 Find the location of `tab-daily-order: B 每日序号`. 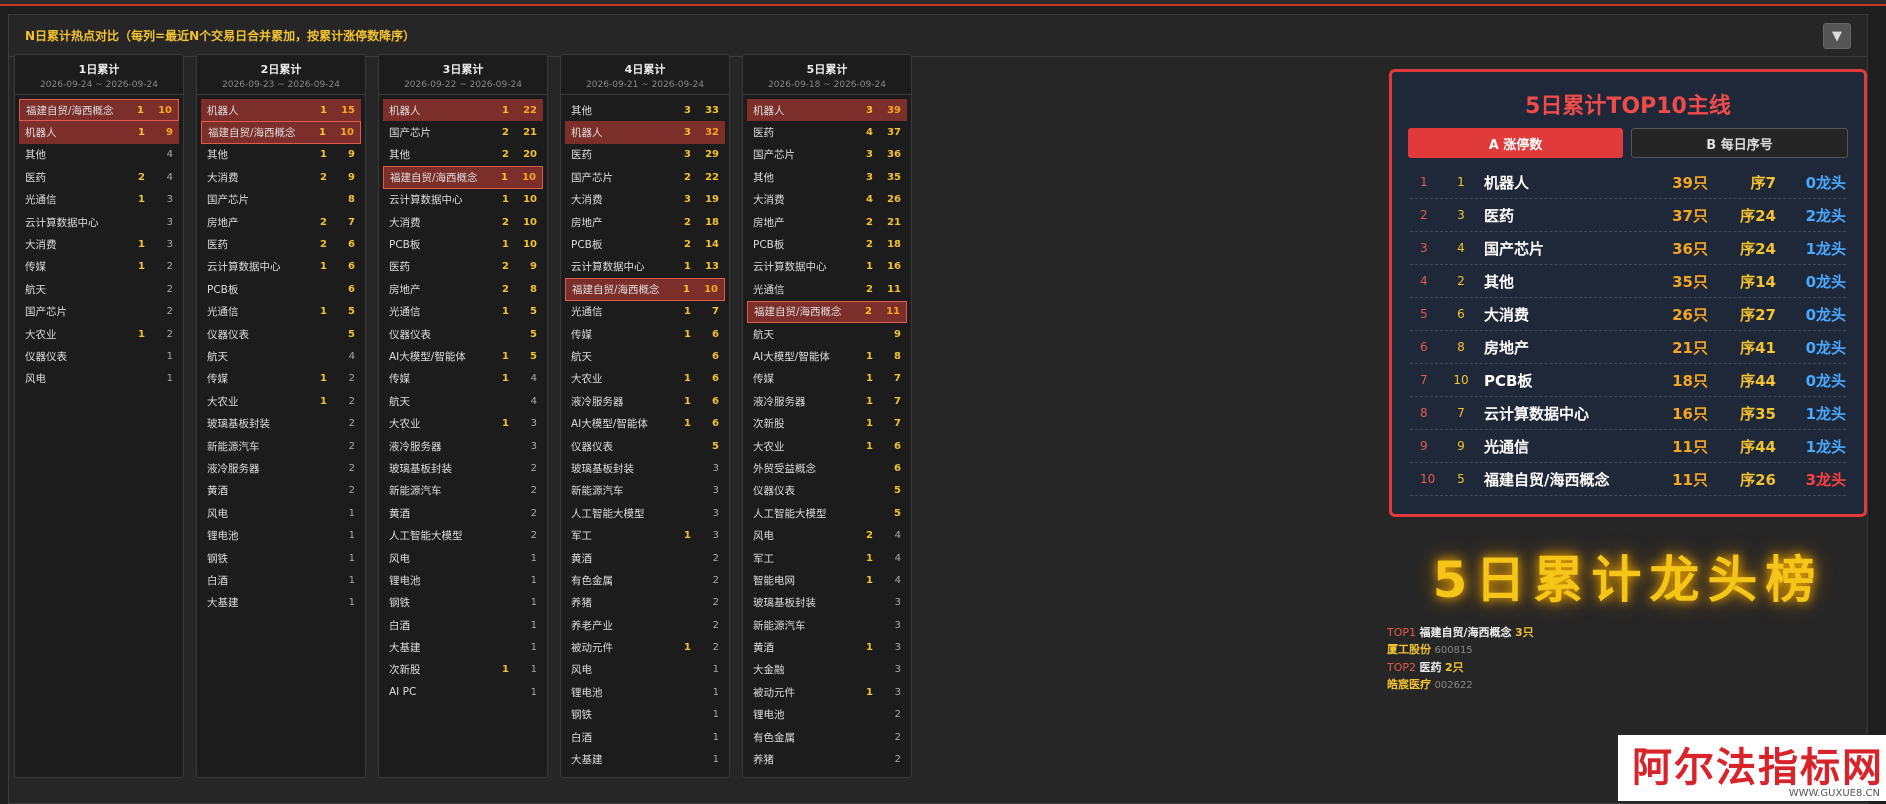

tab-daily-order: B 每日序号 is located at coordinates (1739, 143).